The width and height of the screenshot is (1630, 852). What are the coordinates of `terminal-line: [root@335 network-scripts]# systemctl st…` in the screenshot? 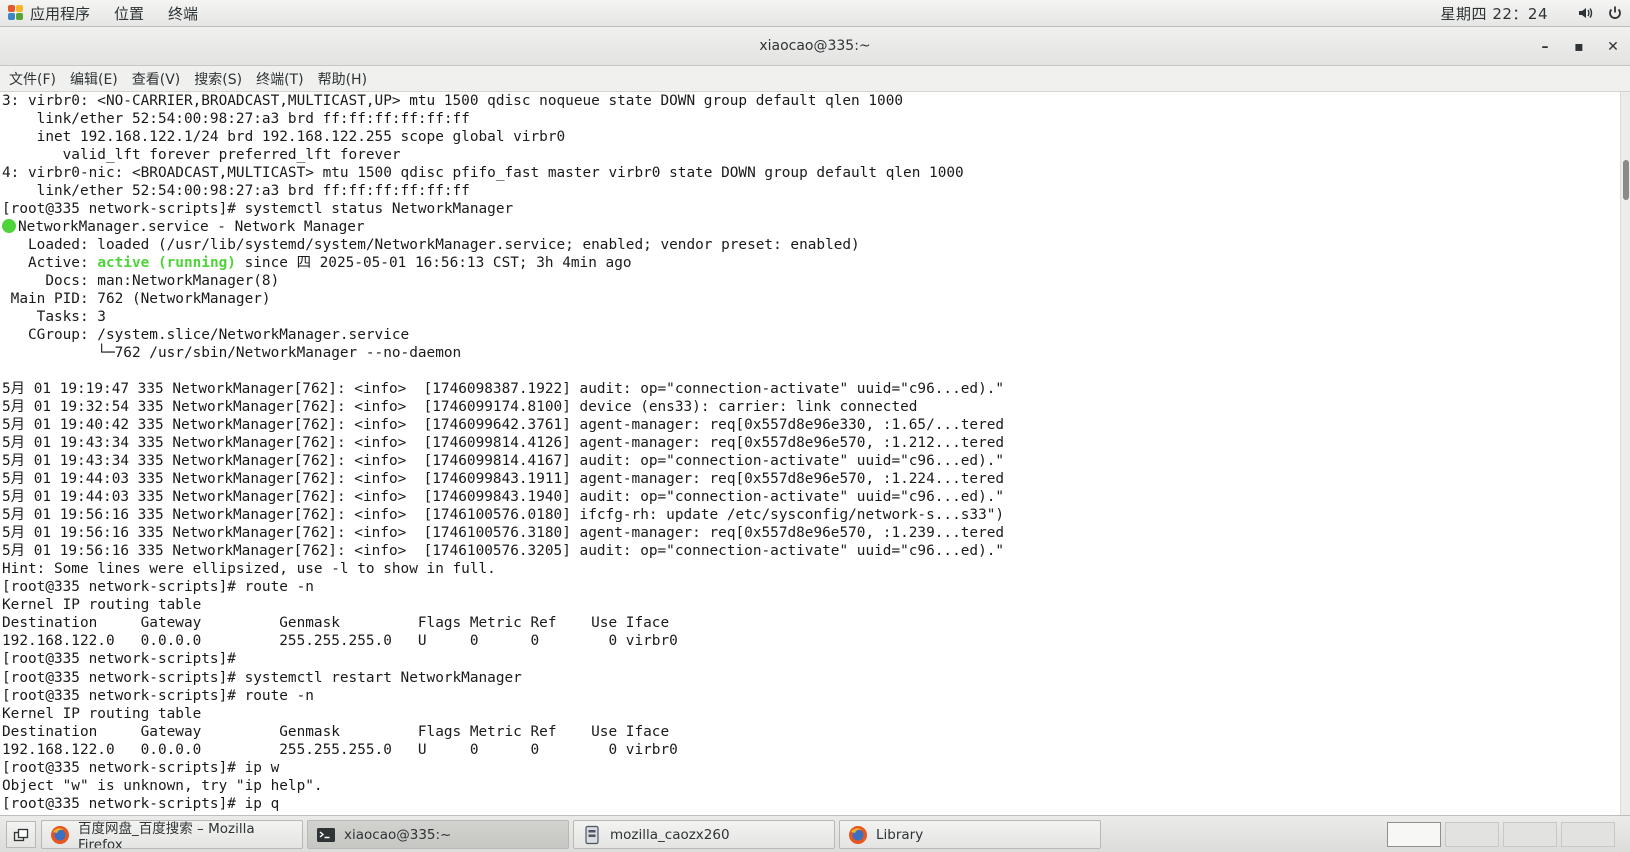 It's located at (258, 209).